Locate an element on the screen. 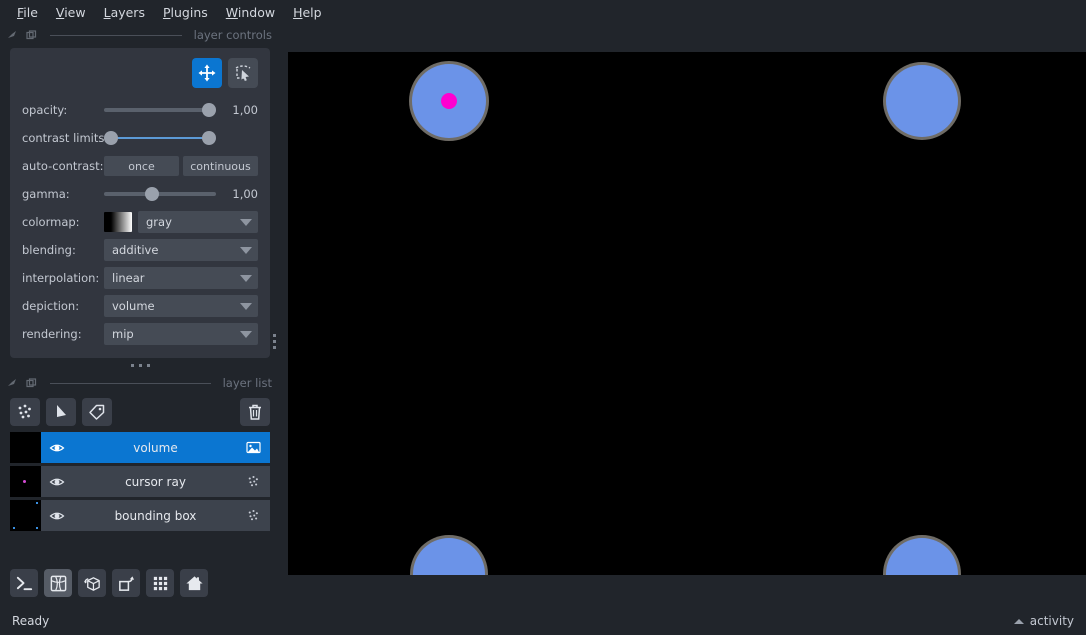 The width and height of the screenshot is (1086, 635). rendering-row: rendering: mip is located at coordinates (140, 334).